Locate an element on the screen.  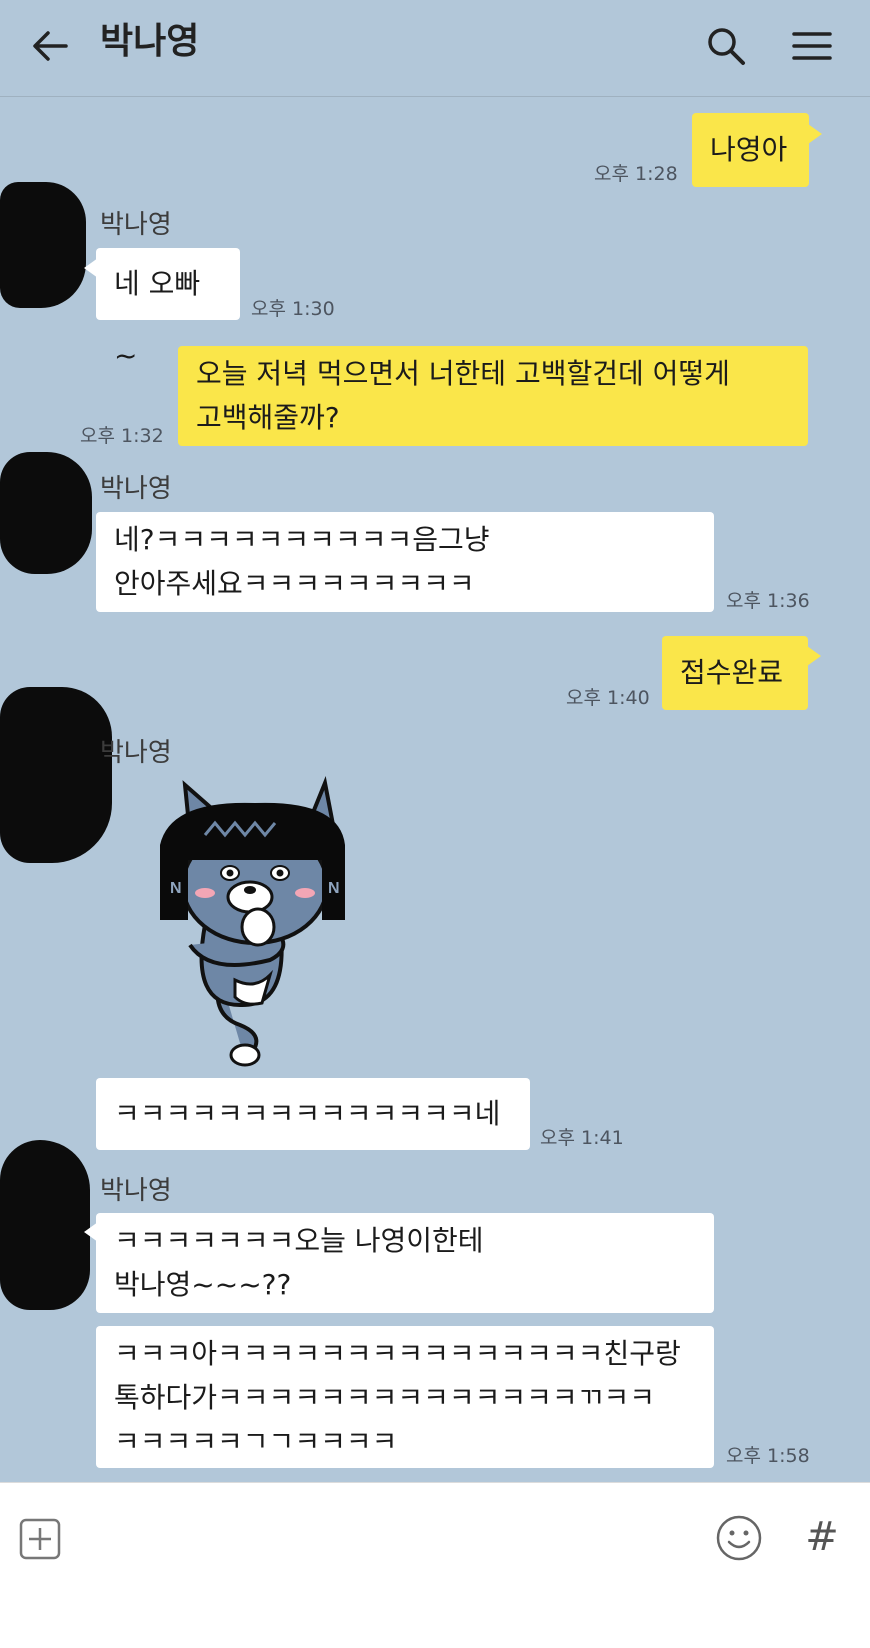
chat-title: 박나영 is located at coordinates (150, 41).